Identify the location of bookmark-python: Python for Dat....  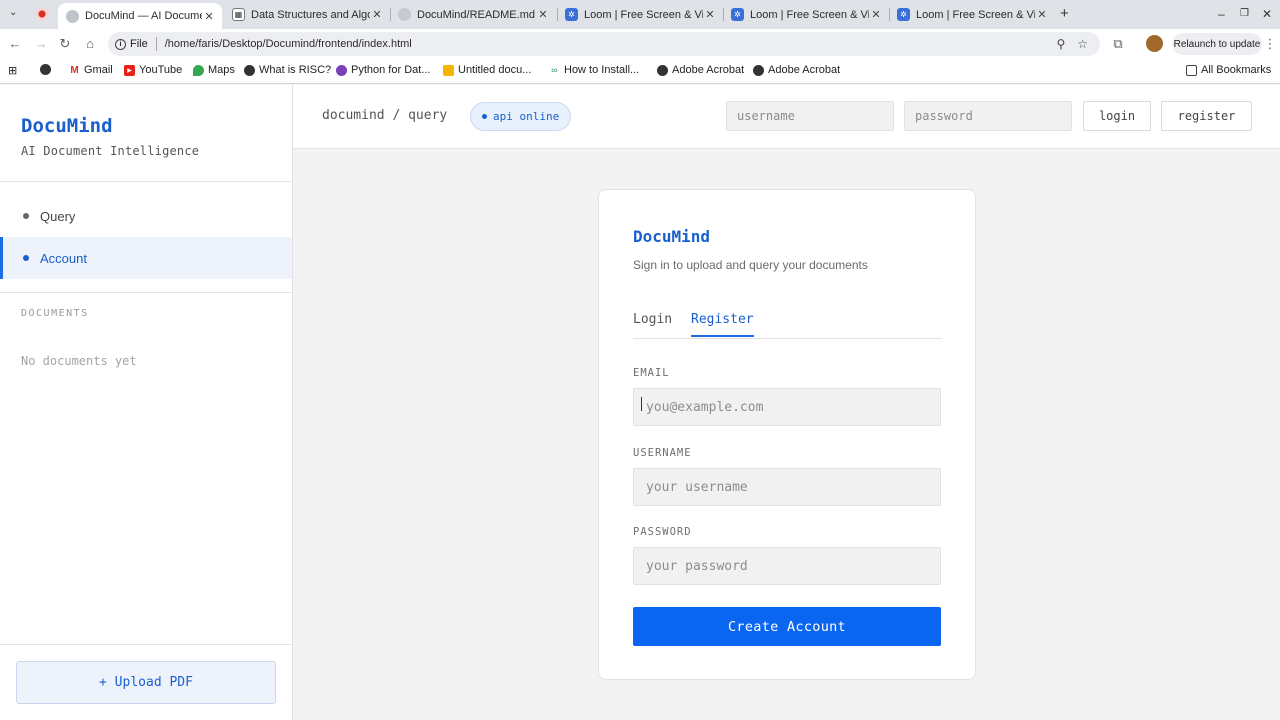
(383, 70).